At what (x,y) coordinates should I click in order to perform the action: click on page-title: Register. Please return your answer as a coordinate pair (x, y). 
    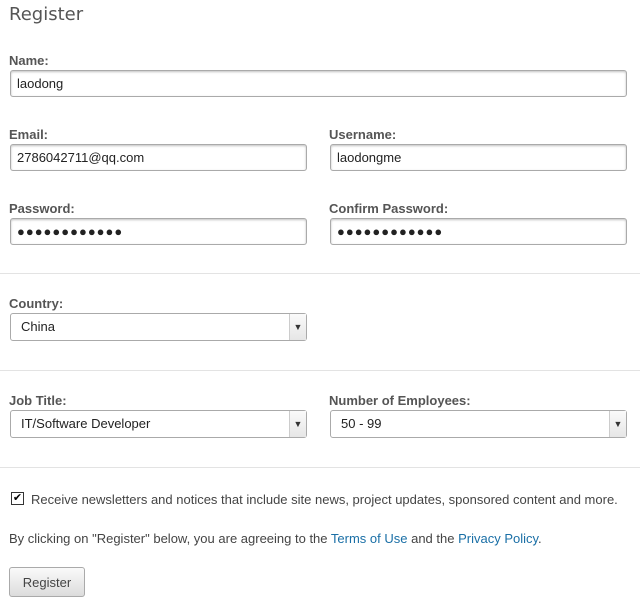
    Looking at the image, I should click on (46, 14).